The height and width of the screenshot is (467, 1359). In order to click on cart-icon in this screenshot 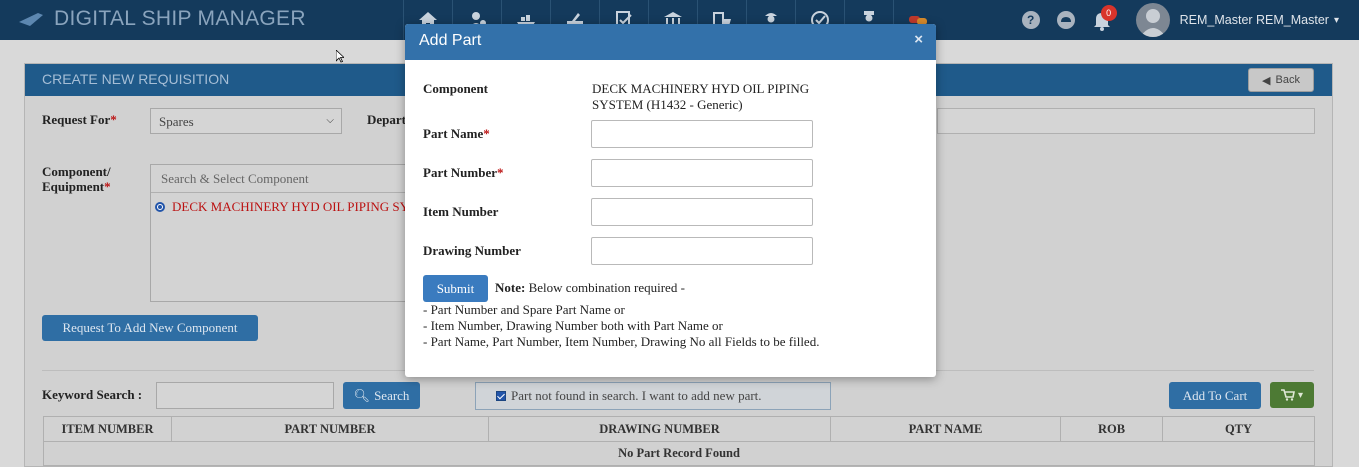, I will do `click(1287, 395)`.